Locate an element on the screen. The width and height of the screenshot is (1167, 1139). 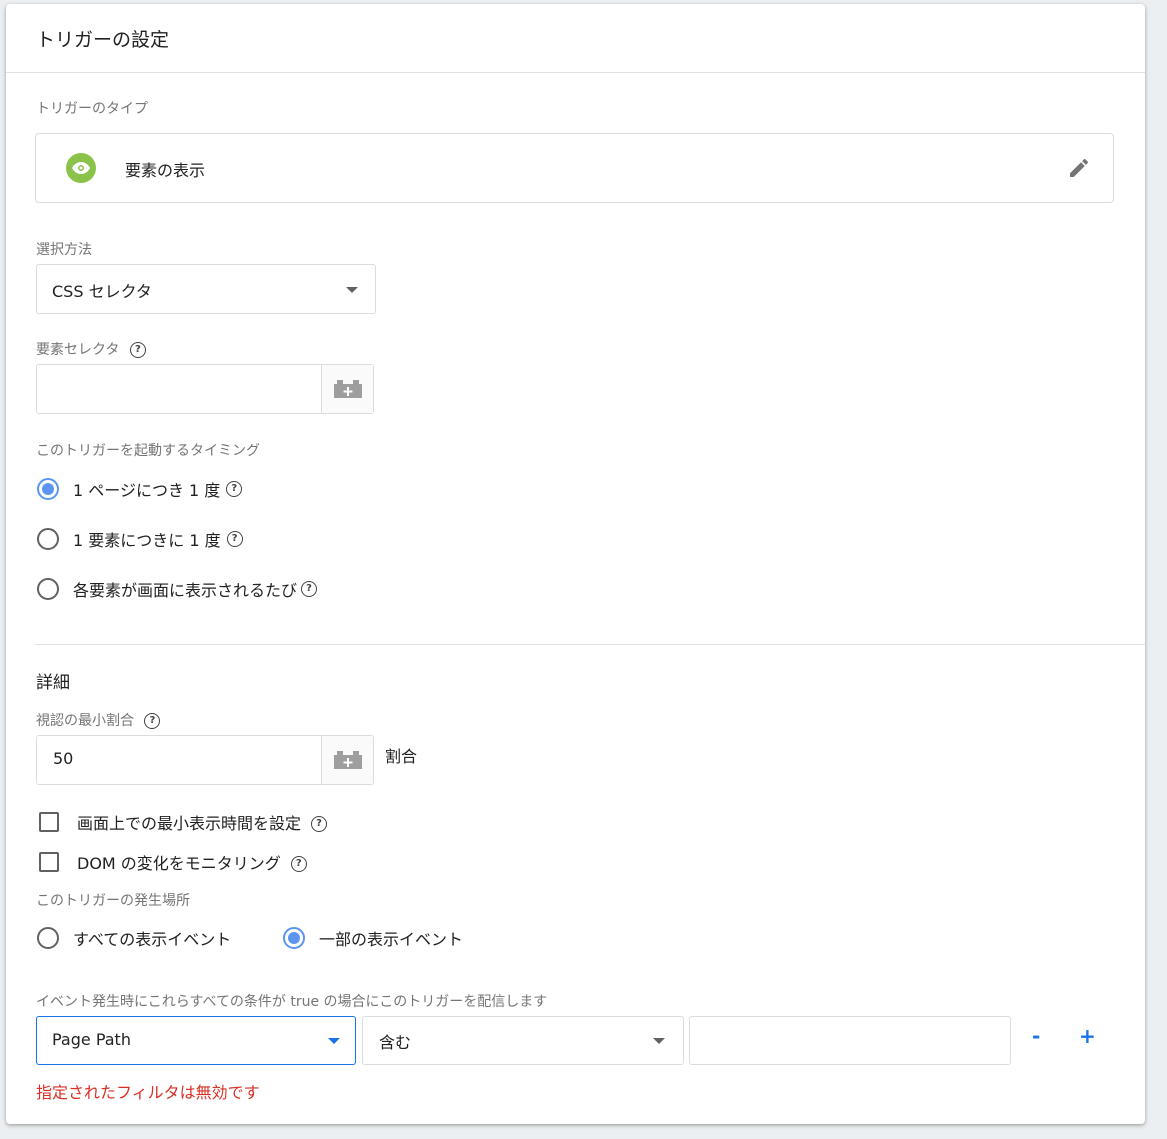
timing-option-once-per-element: 1 要素につきに 1 度 ? is located at coordinates (140, 539).